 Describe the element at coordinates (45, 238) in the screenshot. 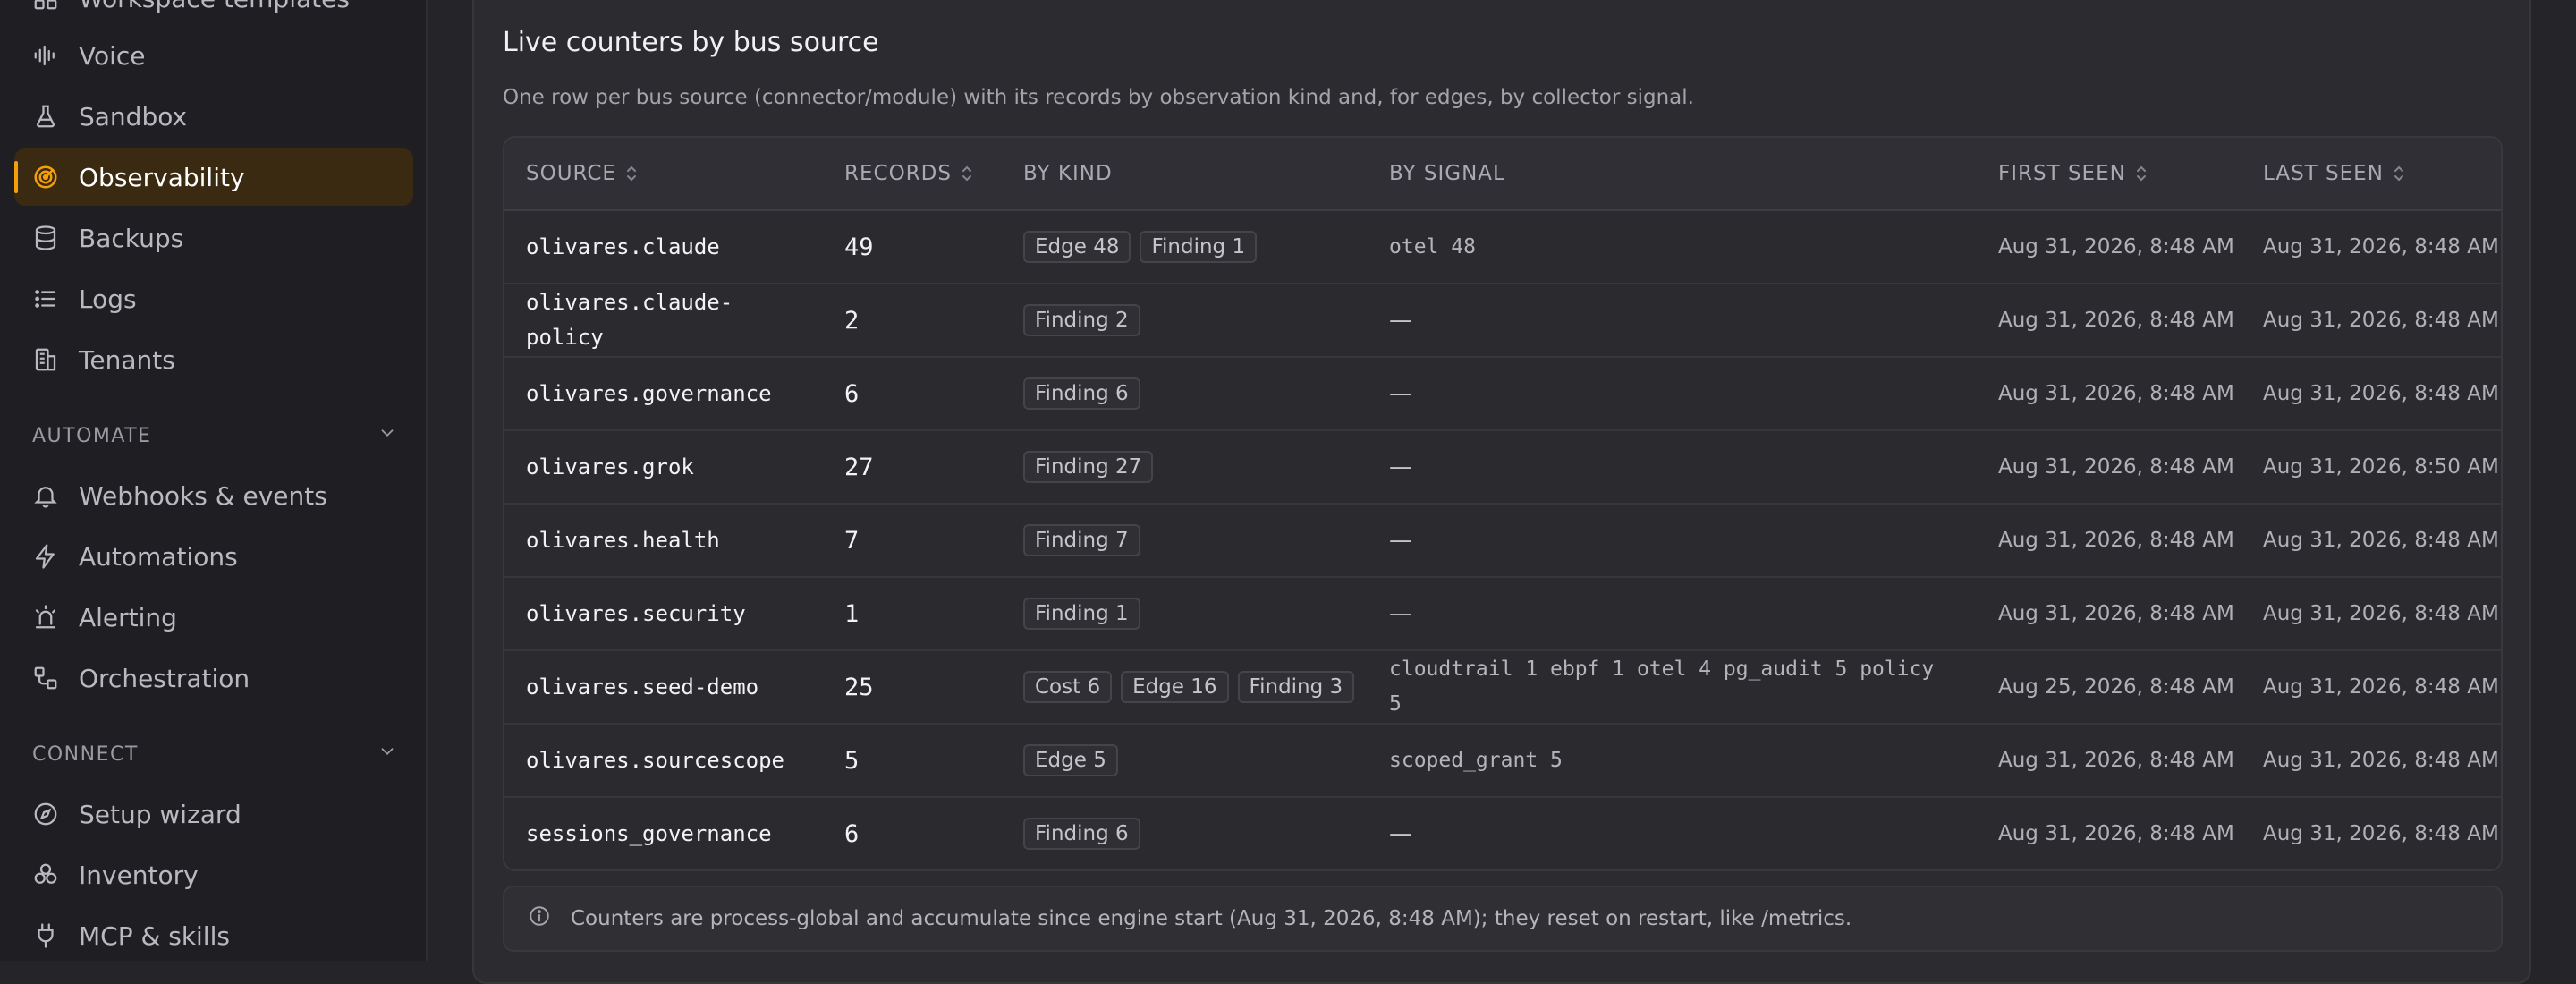

I see `database-icon` at that location.